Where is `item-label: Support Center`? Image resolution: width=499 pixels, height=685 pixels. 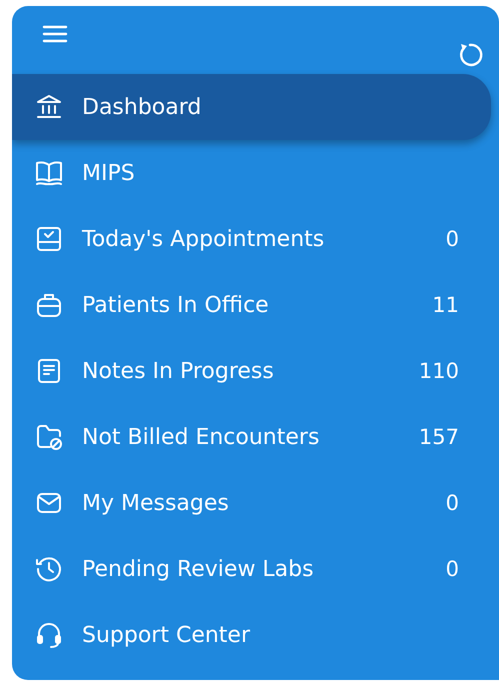 item-label: Support Center is located at coordinates (167, 635).